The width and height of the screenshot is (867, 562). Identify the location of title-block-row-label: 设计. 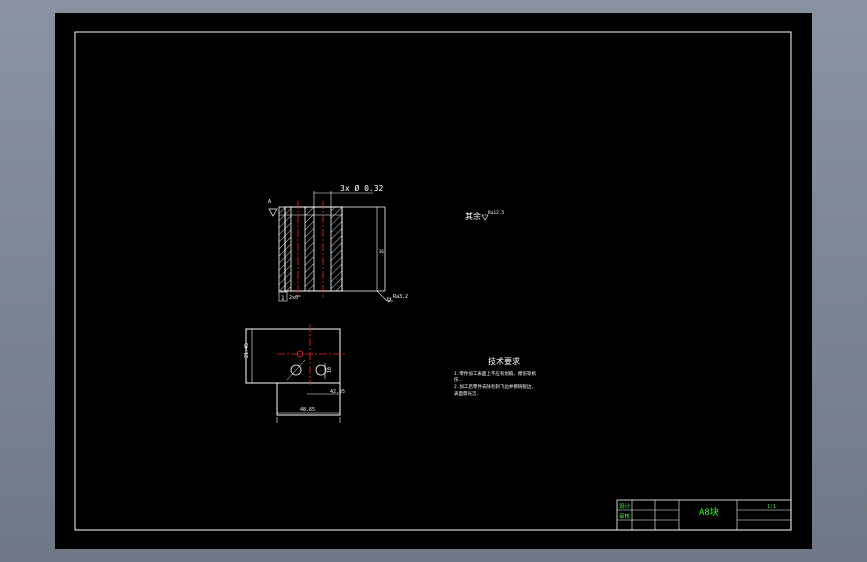
(625, 506).